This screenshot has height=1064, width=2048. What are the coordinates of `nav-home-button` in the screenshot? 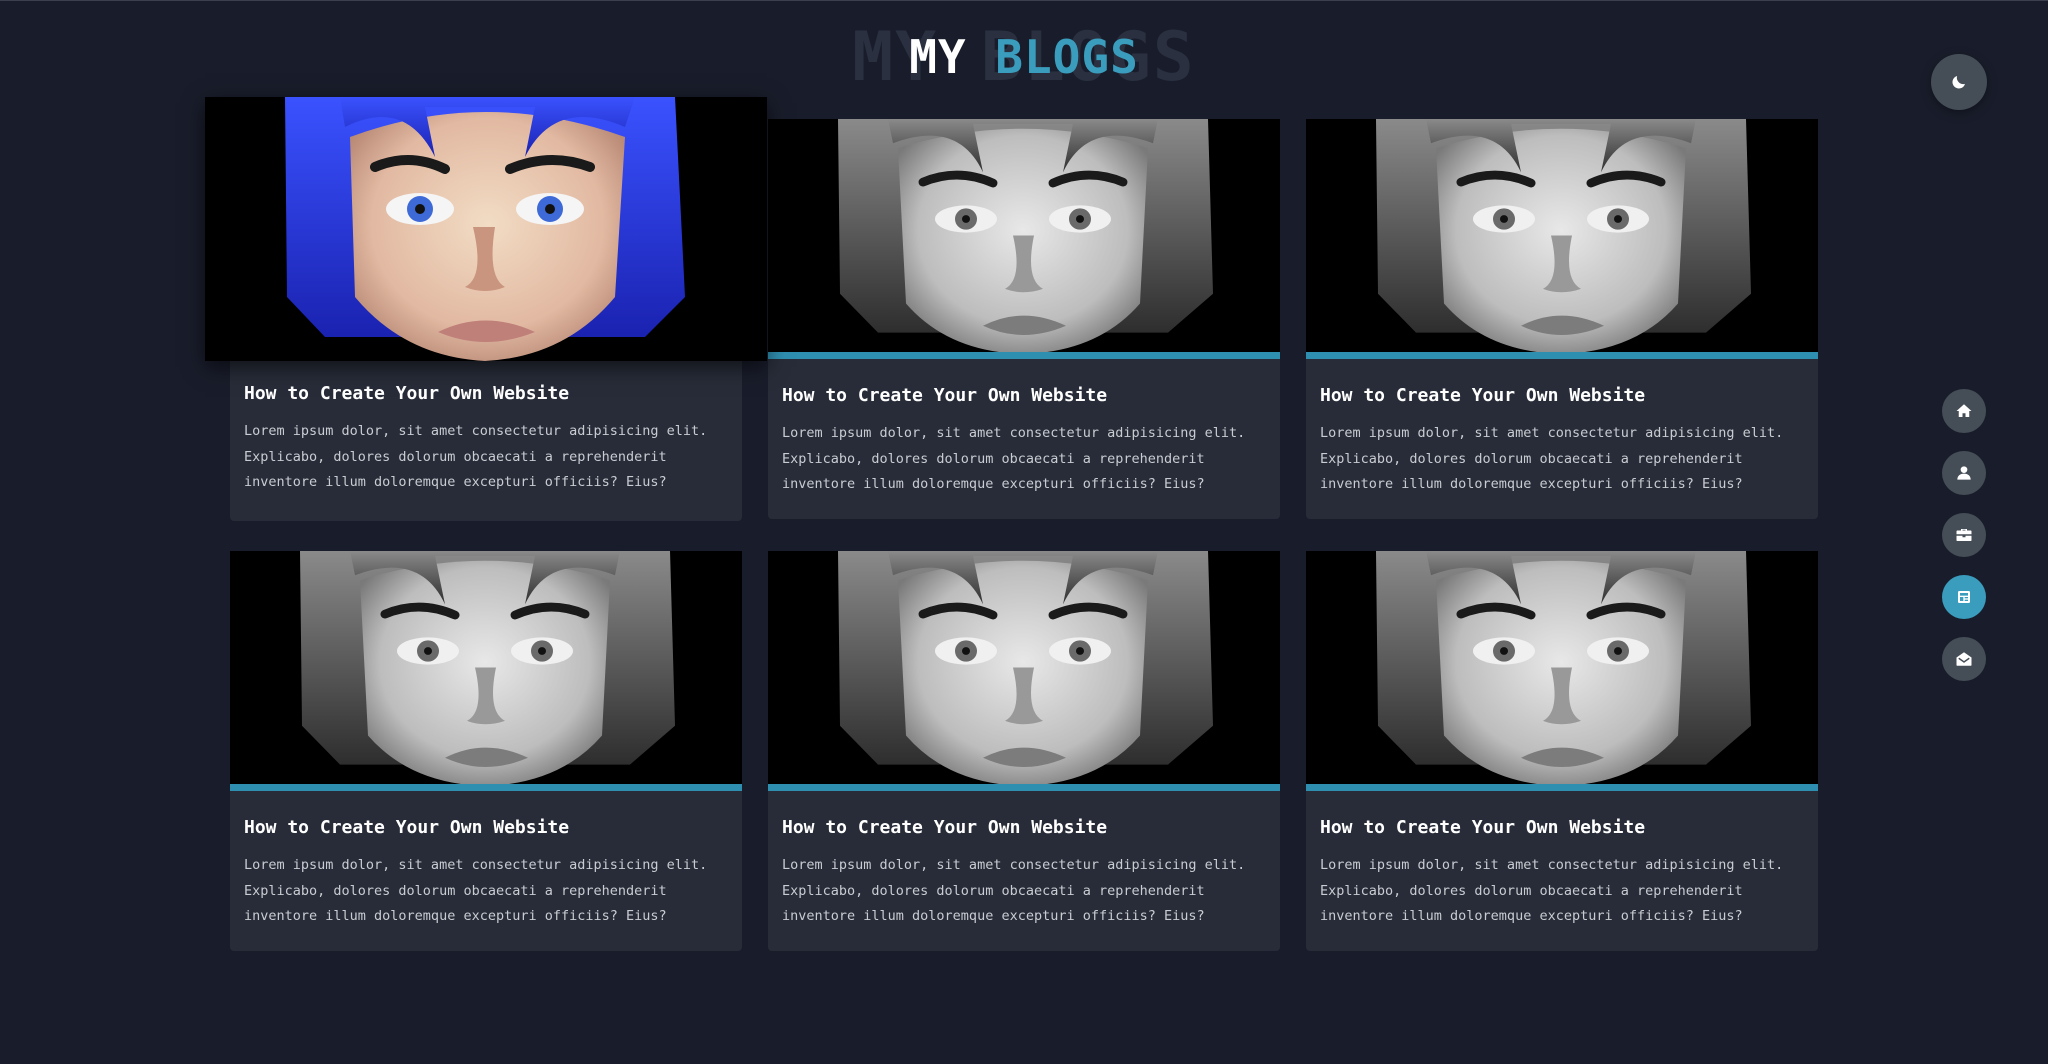 It's located at (1964, 411).